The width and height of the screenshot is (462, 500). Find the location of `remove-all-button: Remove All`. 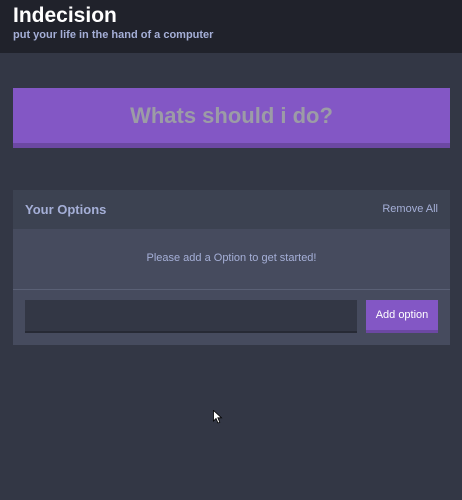

remove-all-button: Remove All is located at coordinates (410, 209).